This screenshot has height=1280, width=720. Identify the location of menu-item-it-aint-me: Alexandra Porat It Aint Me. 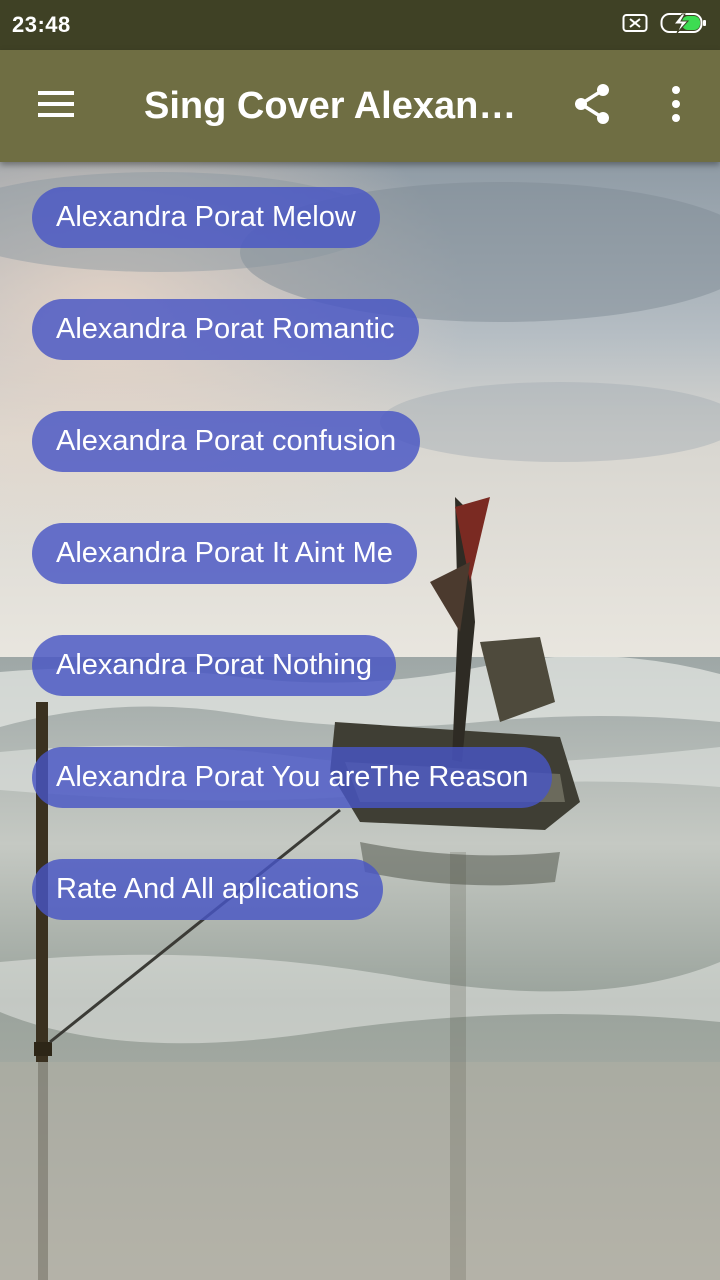
(224, 553).